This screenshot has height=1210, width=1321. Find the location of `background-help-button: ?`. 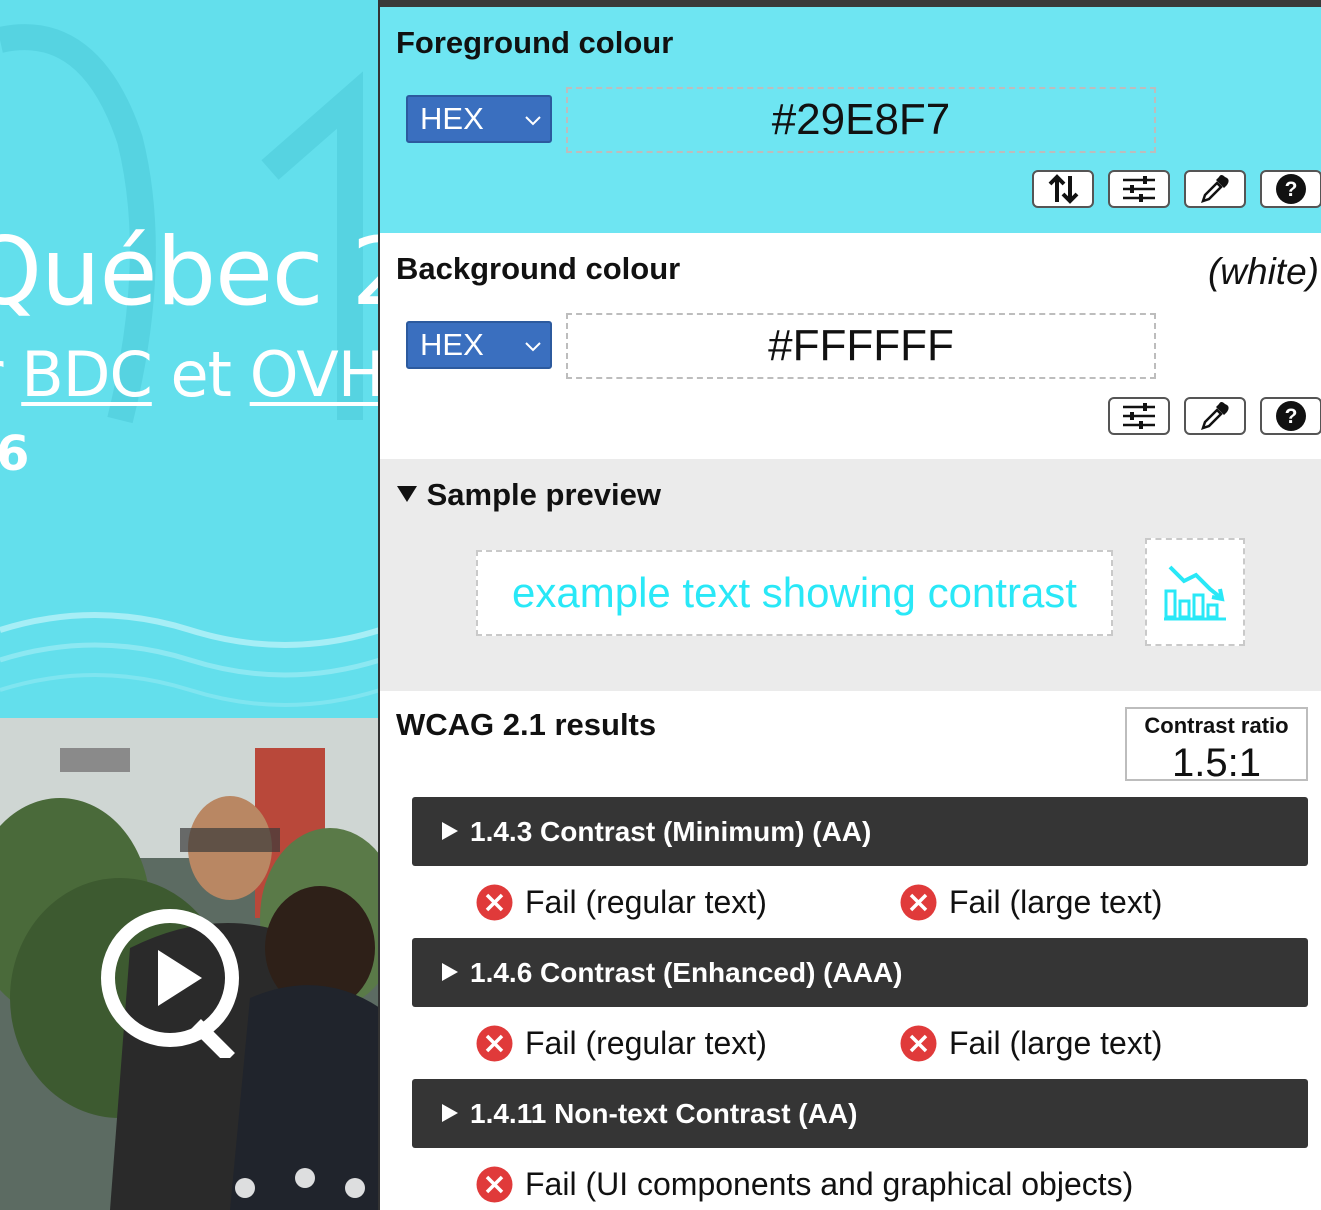

background-help-button: ? is located at coordinates (1290, 416).